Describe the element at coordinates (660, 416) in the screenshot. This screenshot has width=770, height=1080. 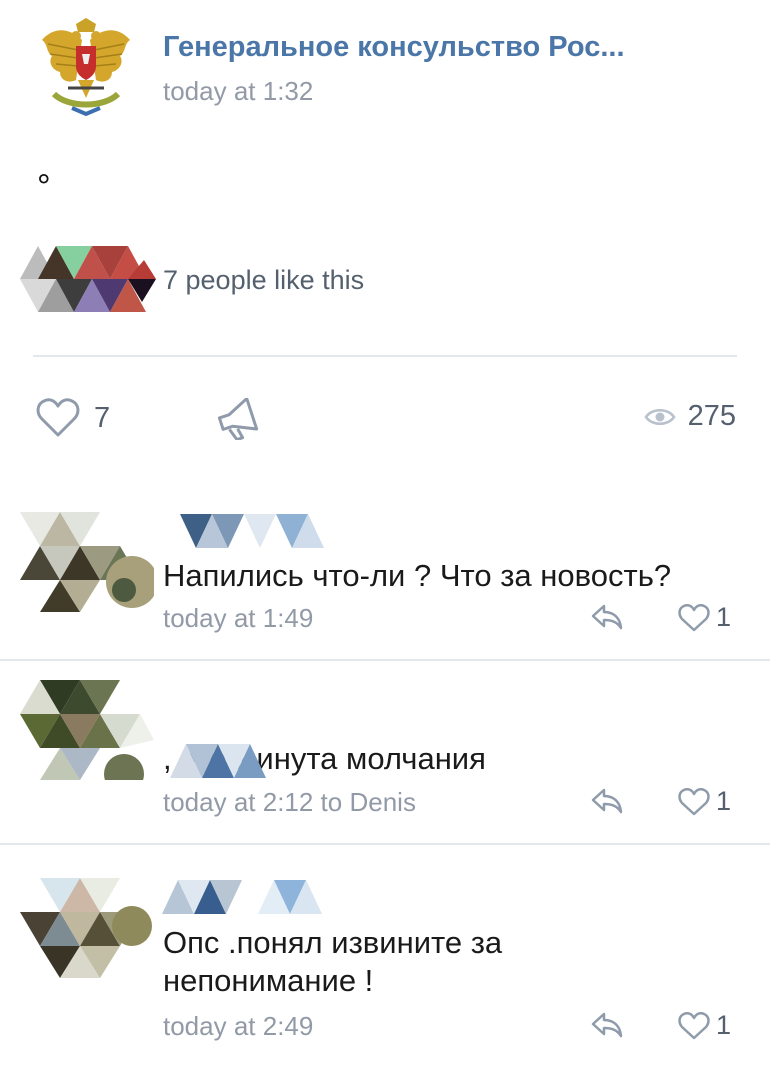
I see `eye-icon` at that location.